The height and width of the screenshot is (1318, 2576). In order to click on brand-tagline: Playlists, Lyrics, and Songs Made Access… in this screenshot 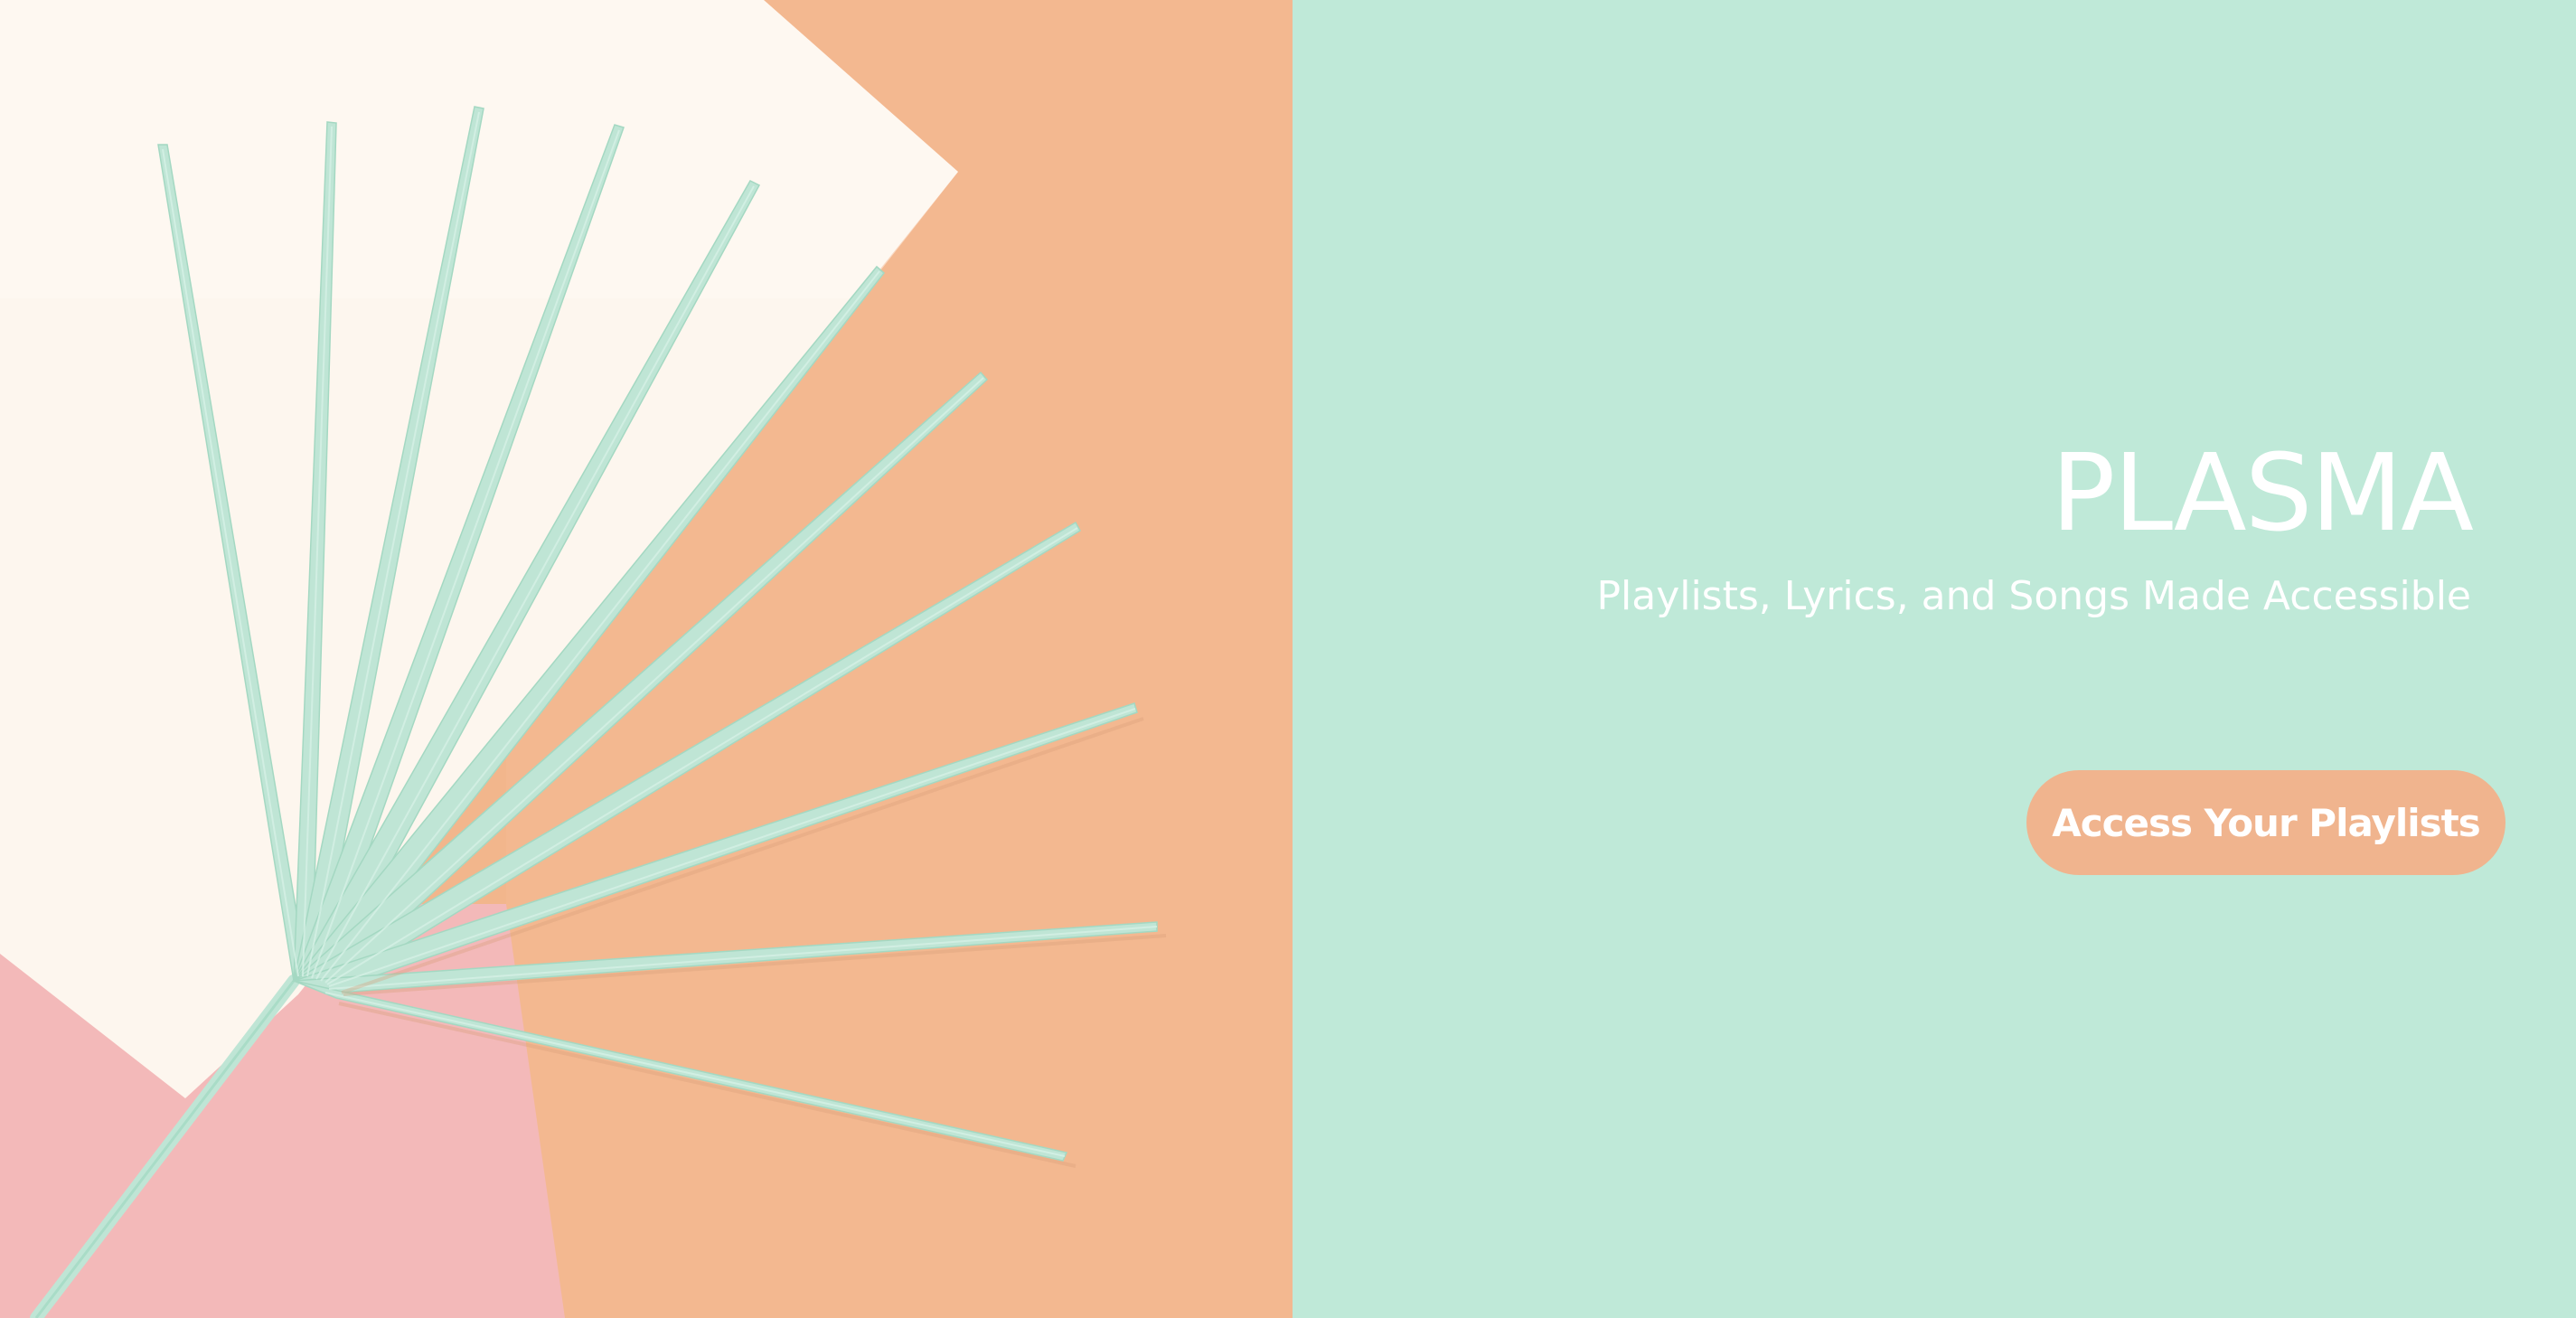, I will do `click(2033, 596)`.